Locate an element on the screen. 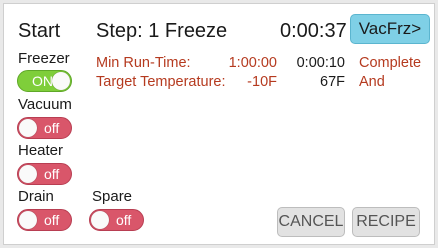 The width and height of the screenshot is (438, 248). min-runtime-current: 0:00:10 is located at coordinates (320, 63).